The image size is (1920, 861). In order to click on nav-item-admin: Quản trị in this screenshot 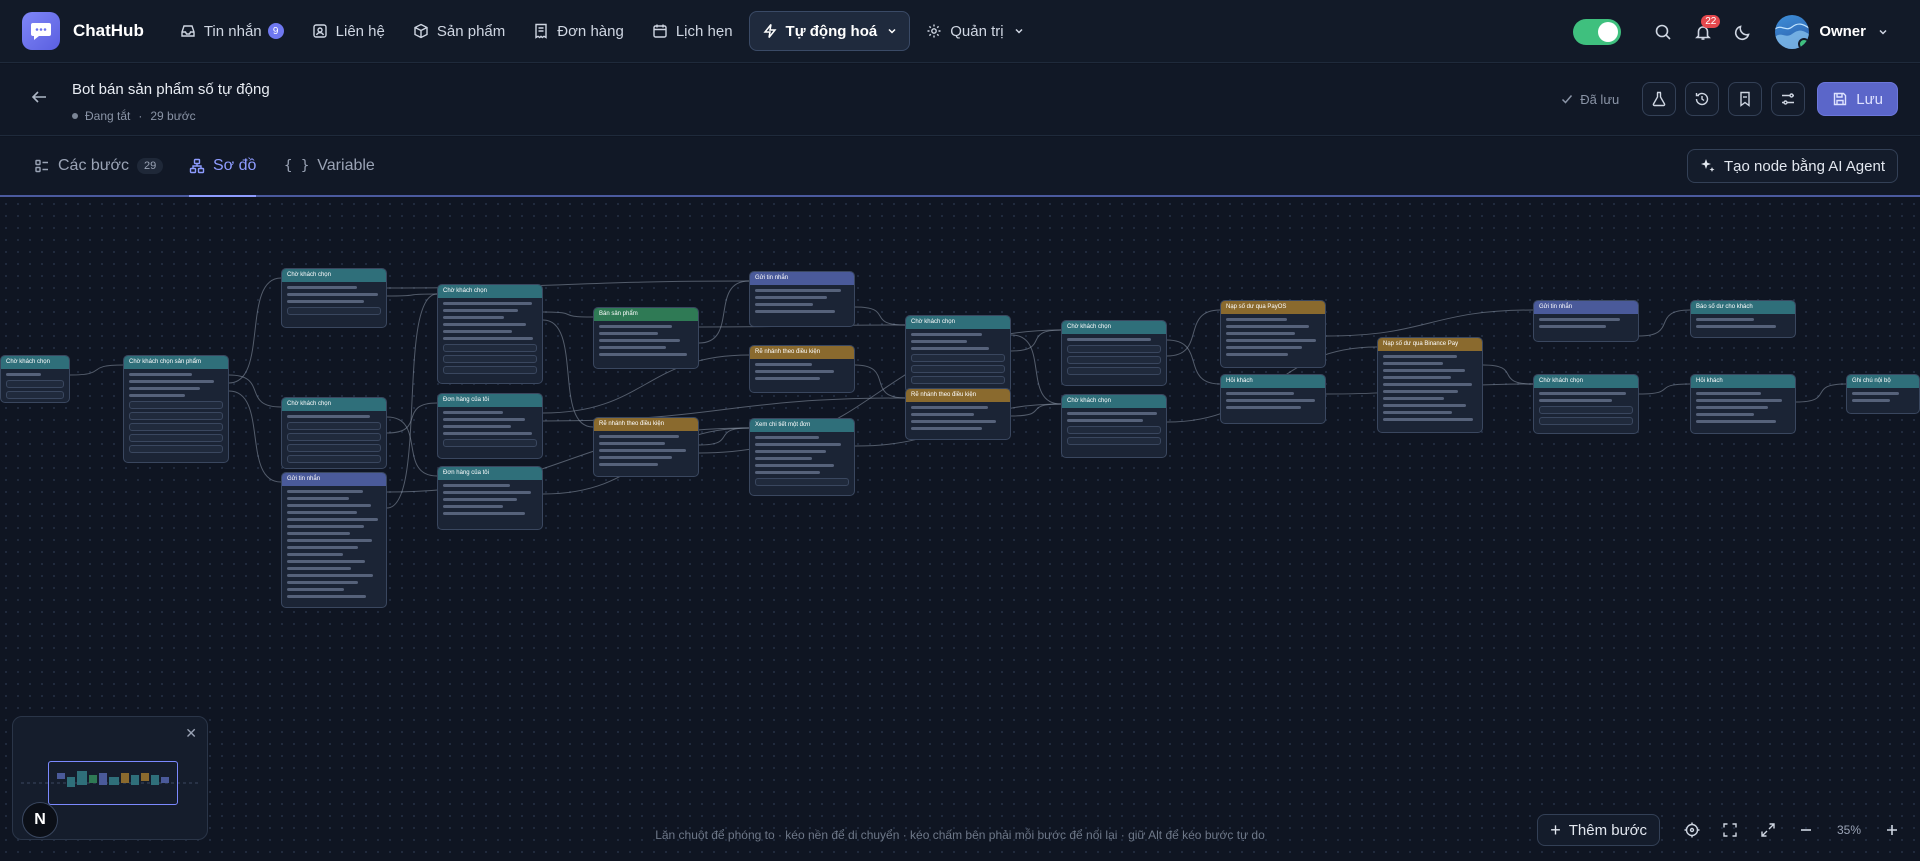, I will do `click(974, 31)`.